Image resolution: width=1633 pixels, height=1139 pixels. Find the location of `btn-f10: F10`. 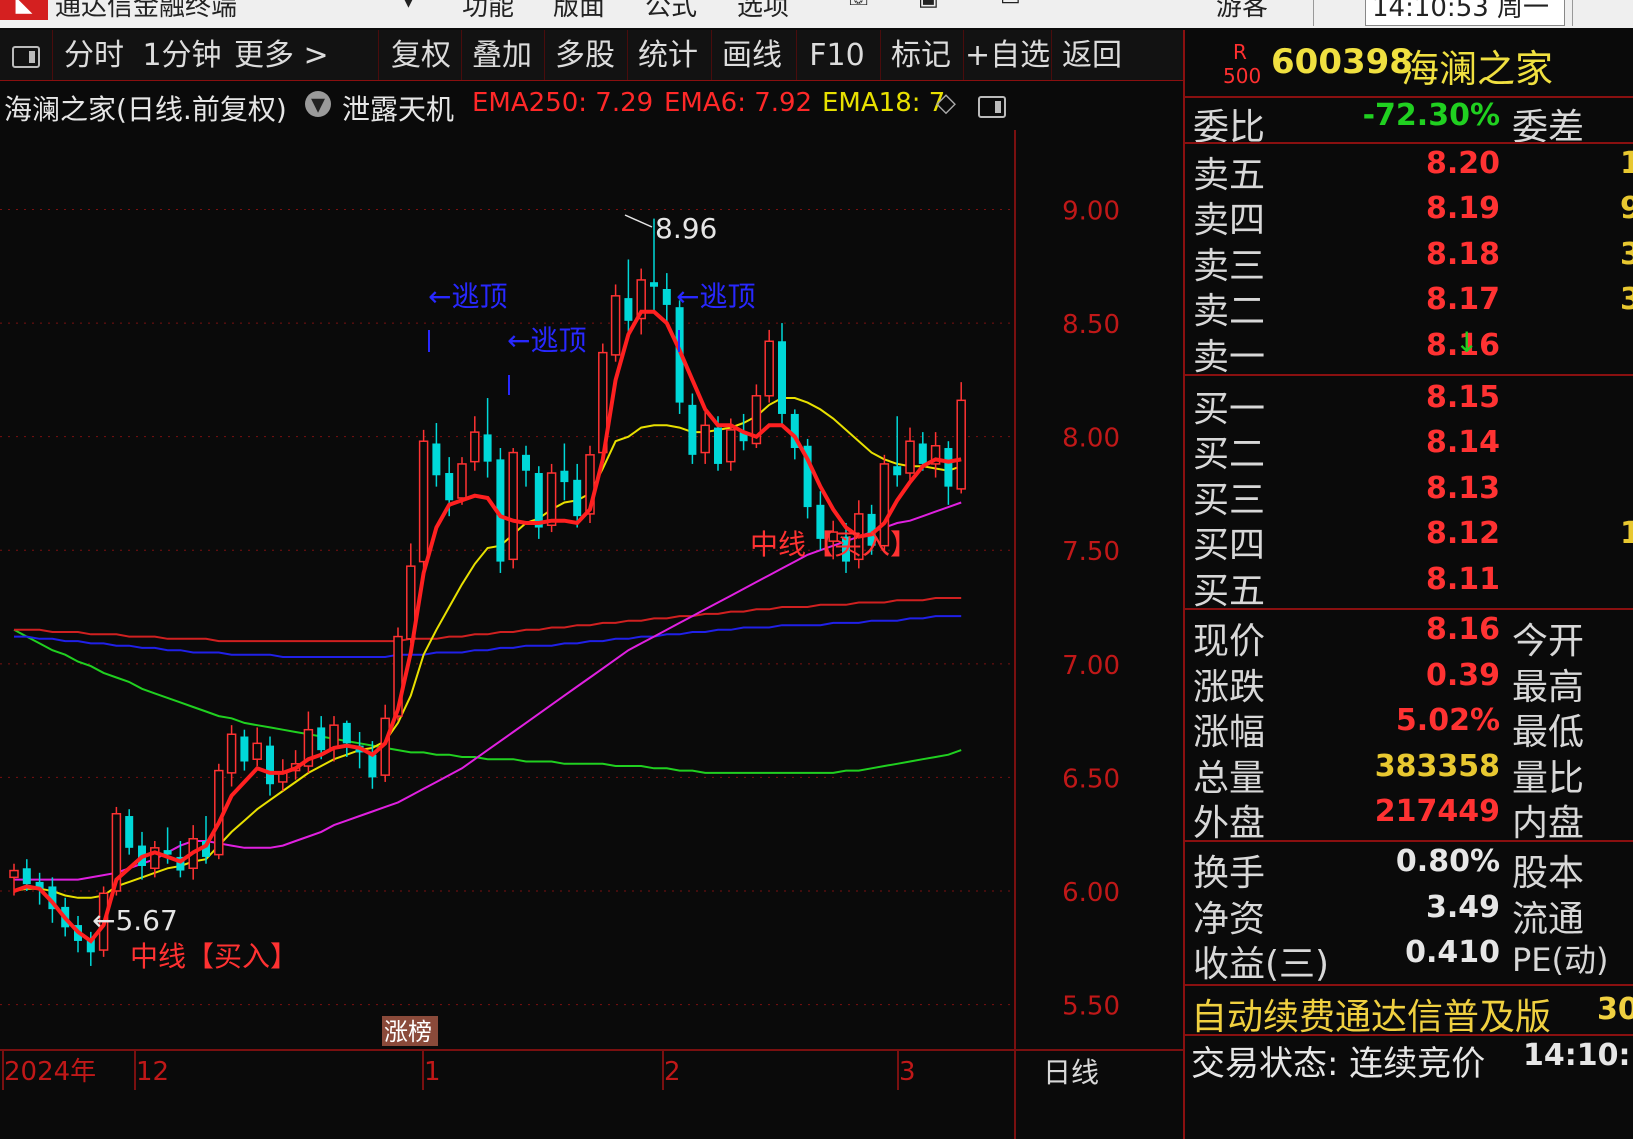

btn-f10: F10 is located at coordinates (837, 55).